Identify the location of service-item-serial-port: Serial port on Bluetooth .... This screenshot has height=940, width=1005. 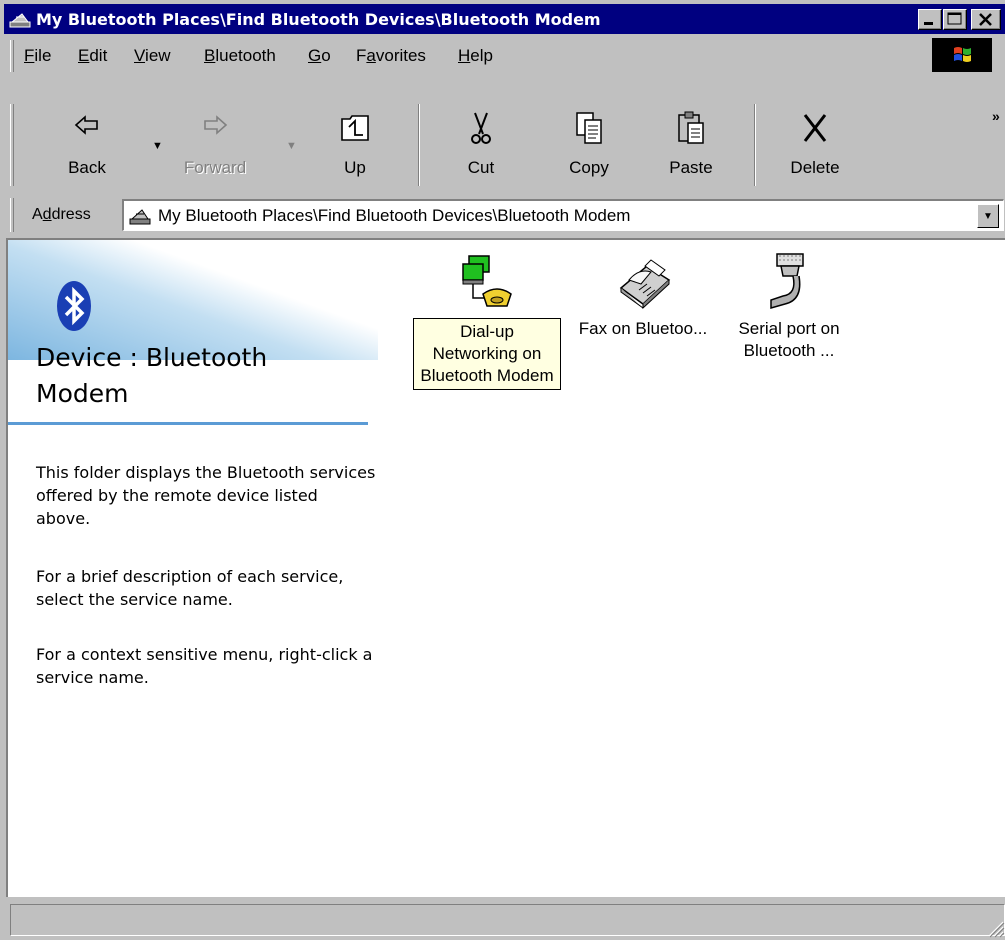
(789, 306).